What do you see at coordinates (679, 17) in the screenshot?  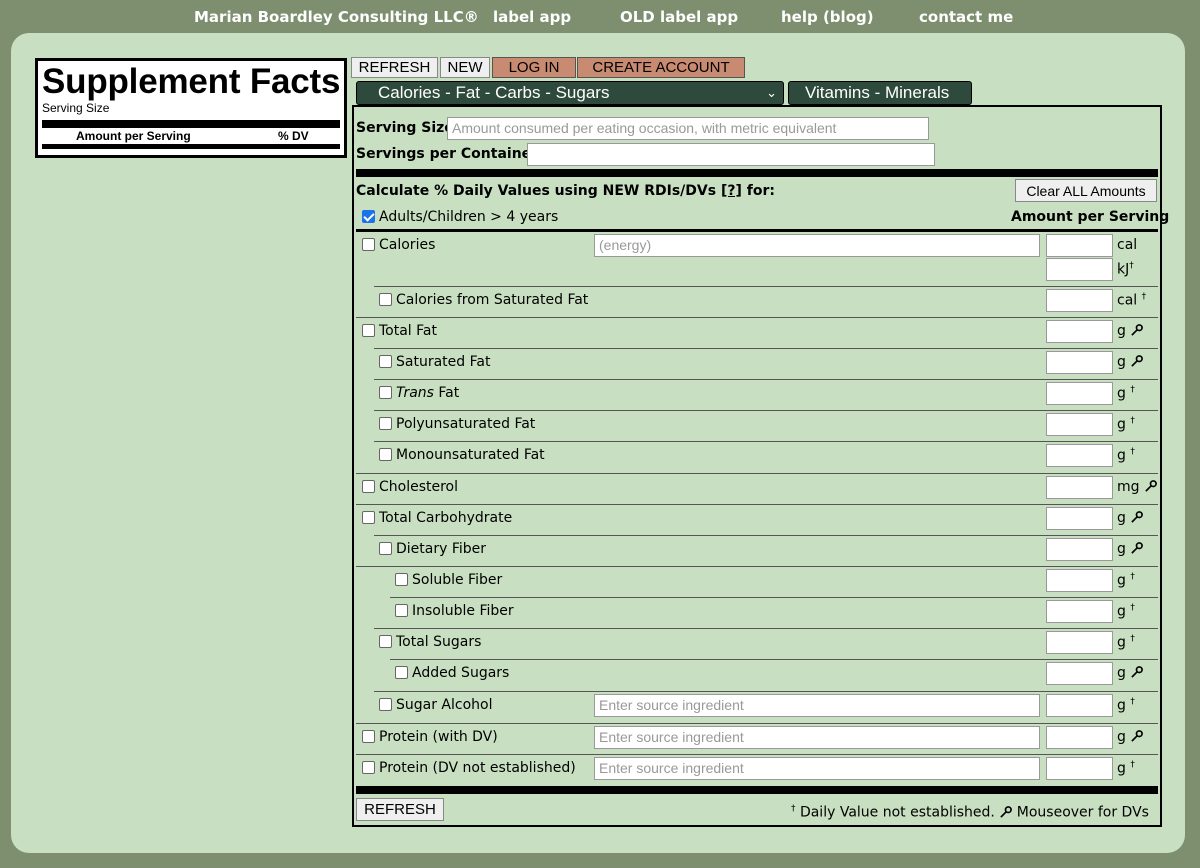 I see `nav-old-label-app: OLD label app` at bounding box center [679, 17].